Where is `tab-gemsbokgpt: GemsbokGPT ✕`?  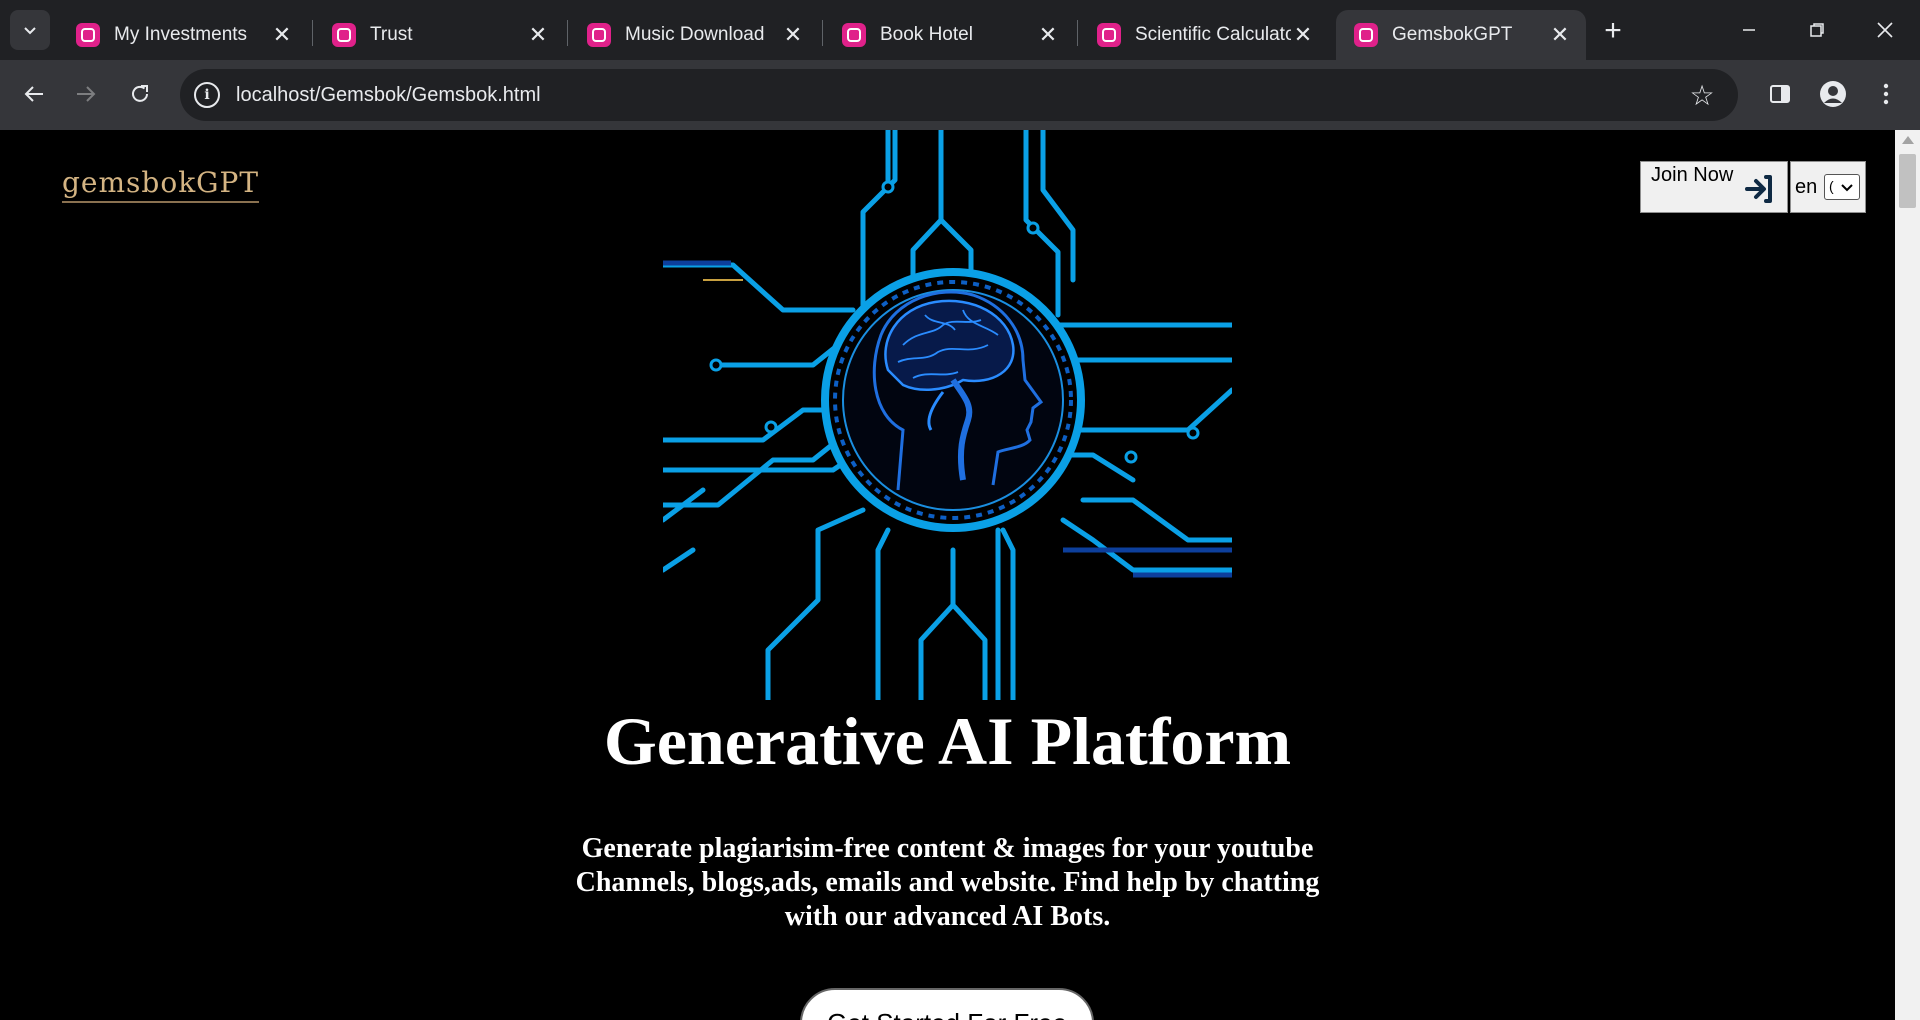 tab-gemsbokgpt: GemsbokGPT ✕ is located at coordinates (1461, 35).